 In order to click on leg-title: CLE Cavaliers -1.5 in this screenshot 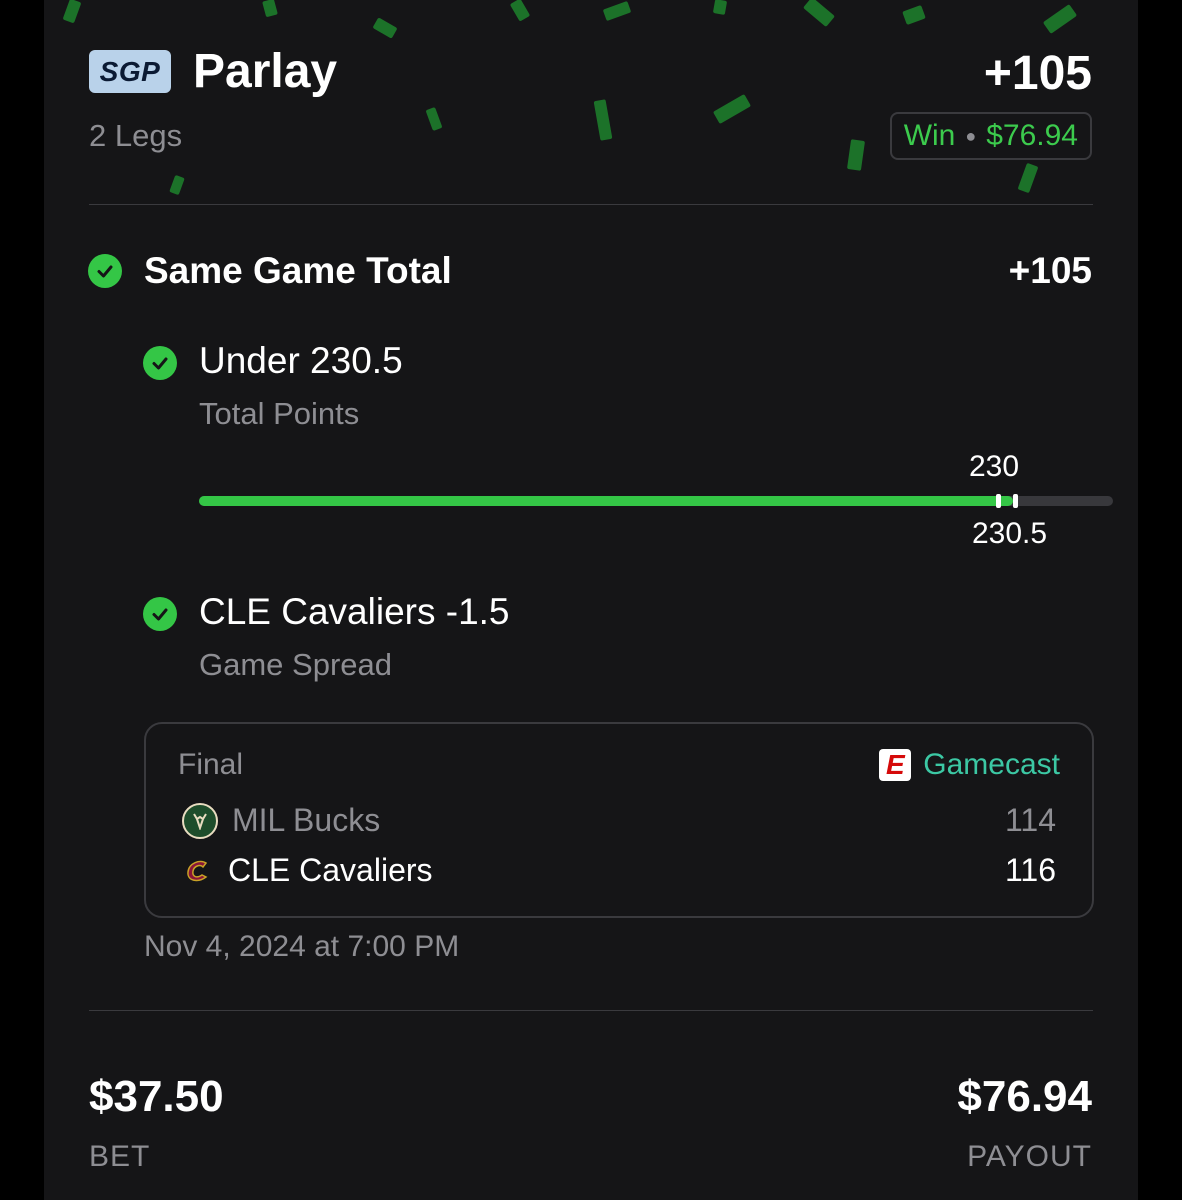, I will do `click(354, 611)`.